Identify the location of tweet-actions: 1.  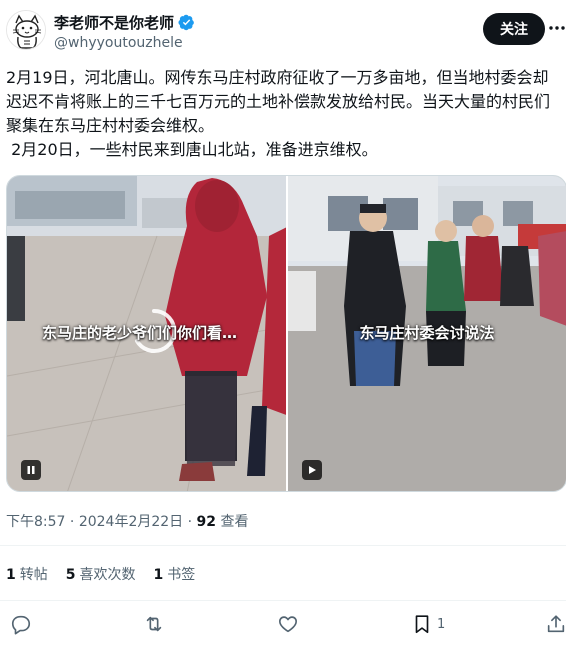
(283, 625).